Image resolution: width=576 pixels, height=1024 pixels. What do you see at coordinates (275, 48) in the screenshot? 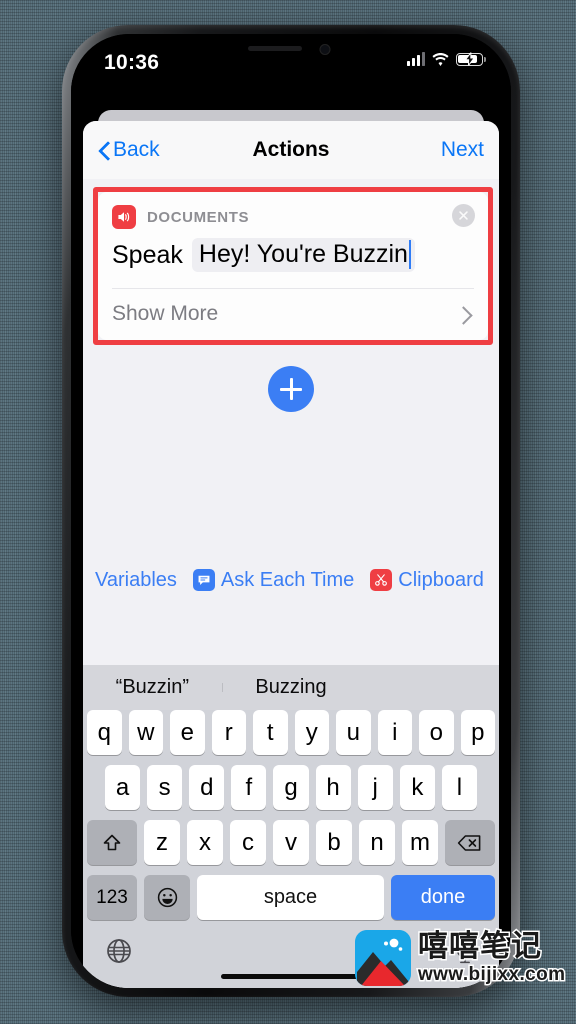
I see `earpiece-speaker` at bounding box center [275, 48].